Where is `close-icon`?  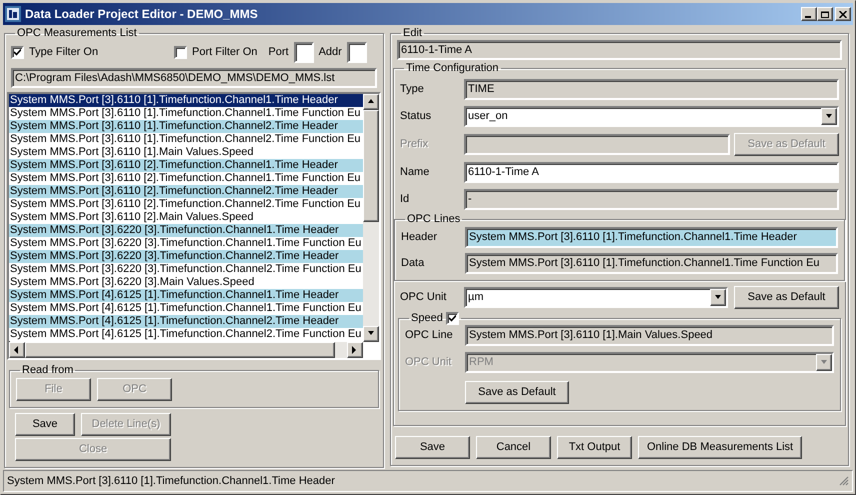
close-icon is located at coordinates (843, 14).